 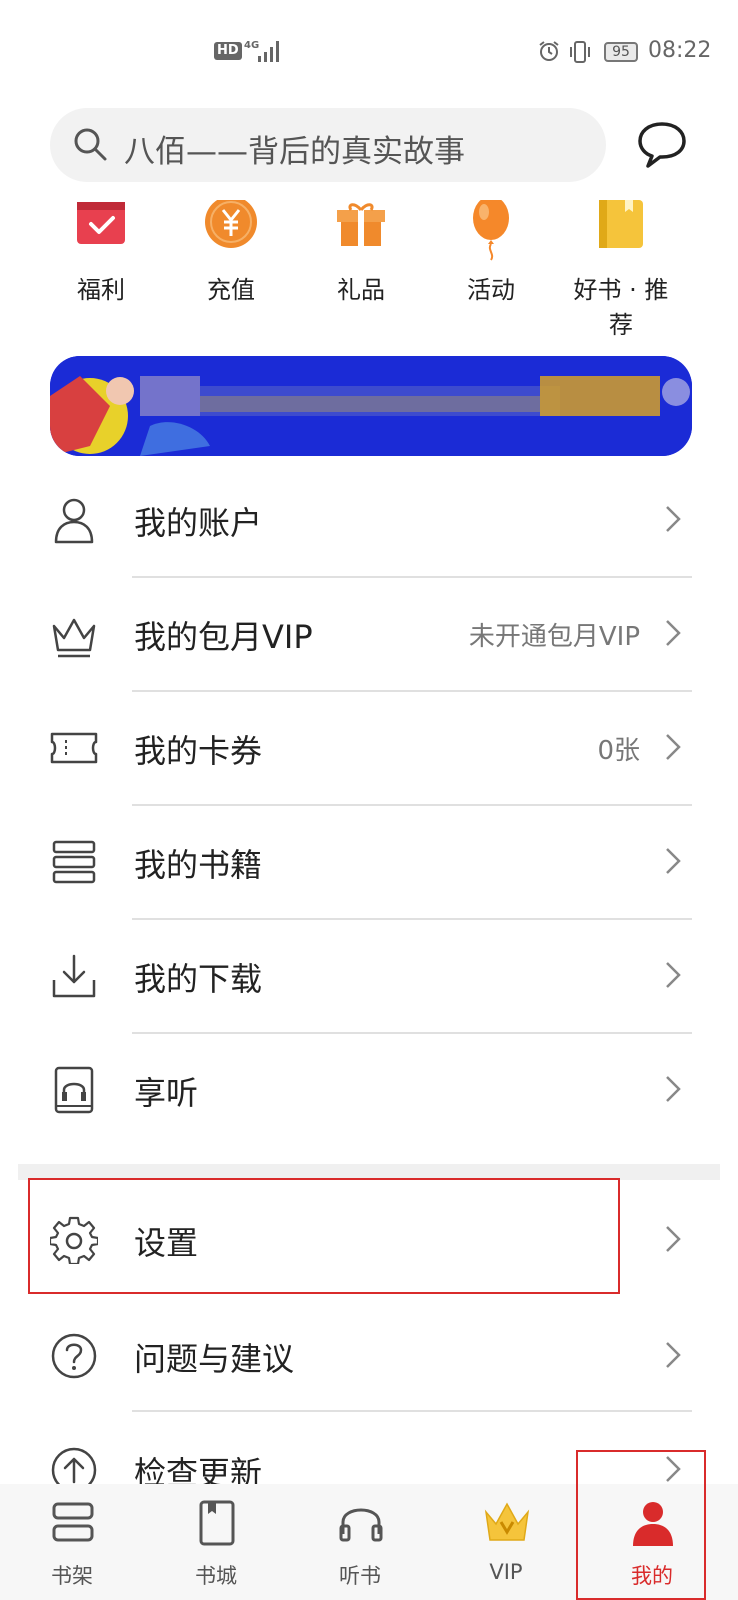 I want to click on menu-item-value: 0张, so click(x=618, y=751).